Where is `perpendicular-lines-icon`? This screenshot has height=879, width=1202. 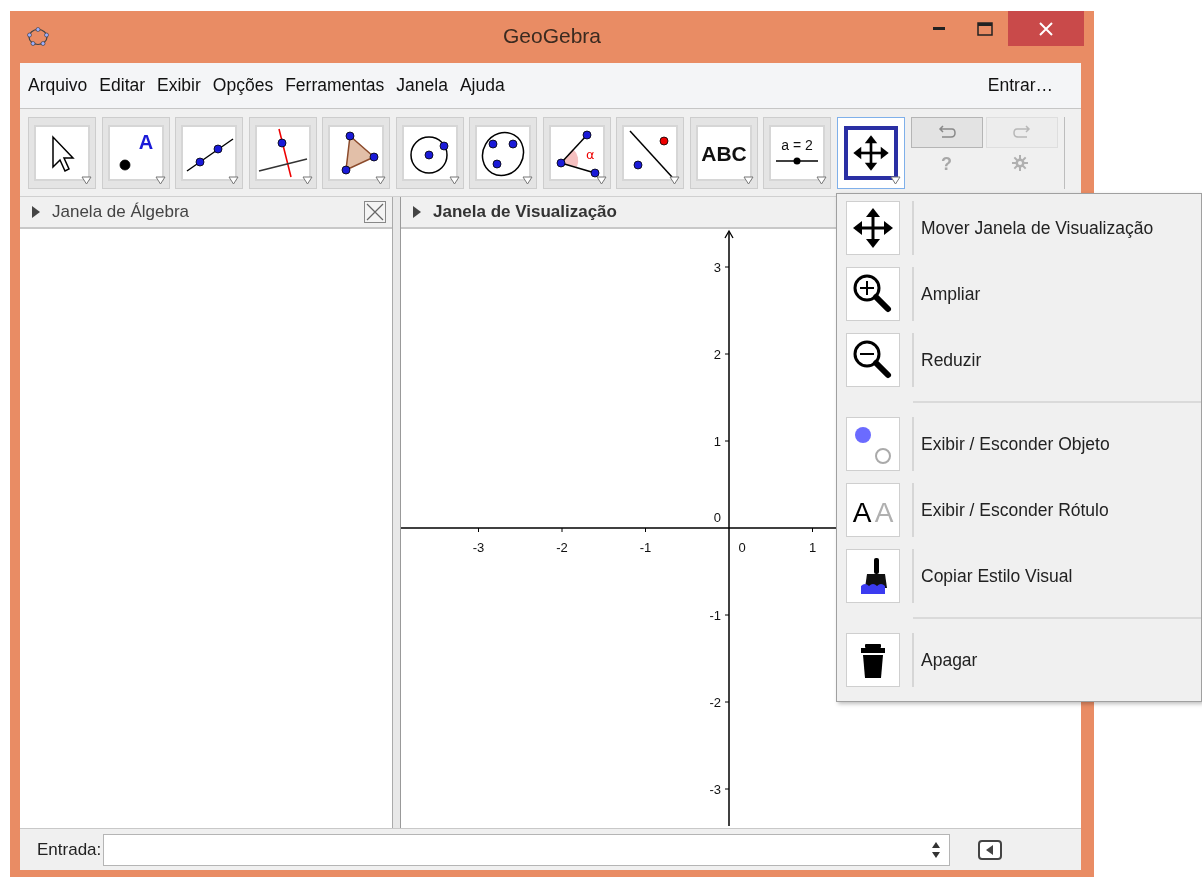 perpendicular-lines-icon is located at coordinates (282, 152).